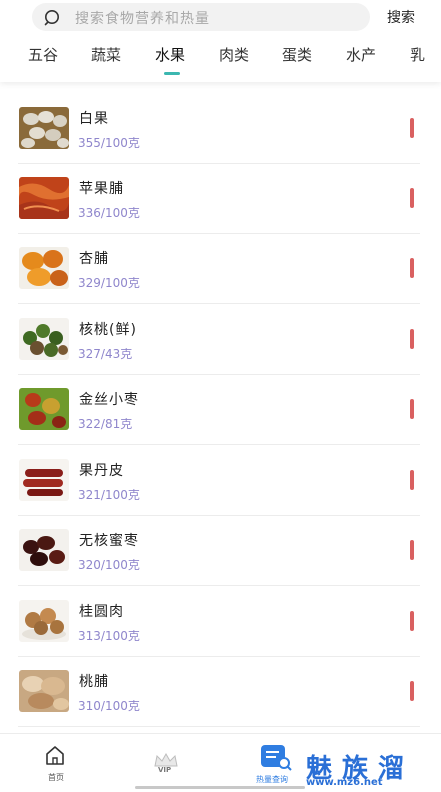 This screenshot has width=441, height=792. I want to click on food-name: 白果, so click(94, 119).